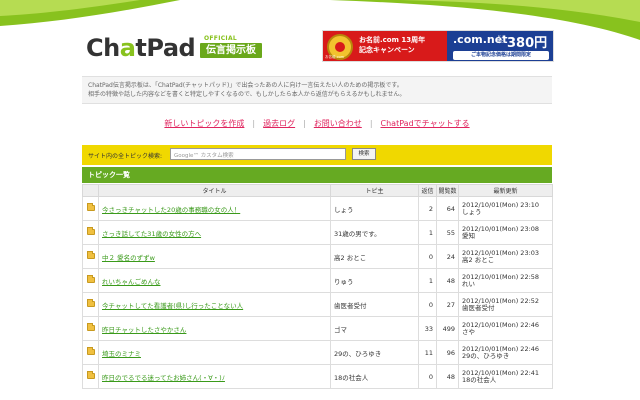 The width and height of the screenshot is (640, 400). Describe the element at coordinates (478, 259) in the screenshot. I see `topic-updater: 高2 おとこ` at that location.